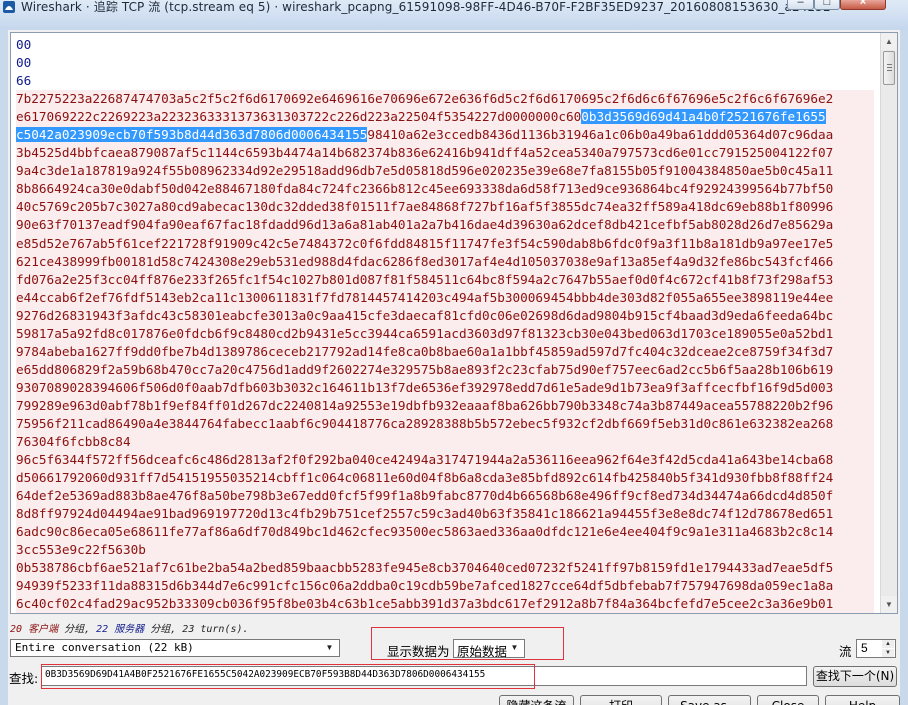 The width and height of the screenshot is (908, 705). Describe the element at coordinates (536, 700) in the screenshot. I see `filter-out-stream-button: 隐藏这条流` at that location.